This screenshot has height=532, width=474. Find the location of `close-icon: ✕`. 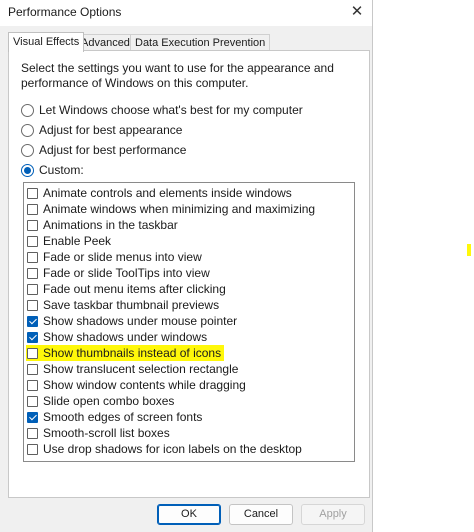

close-icon: ✕ is located at coordinates (357, 12).